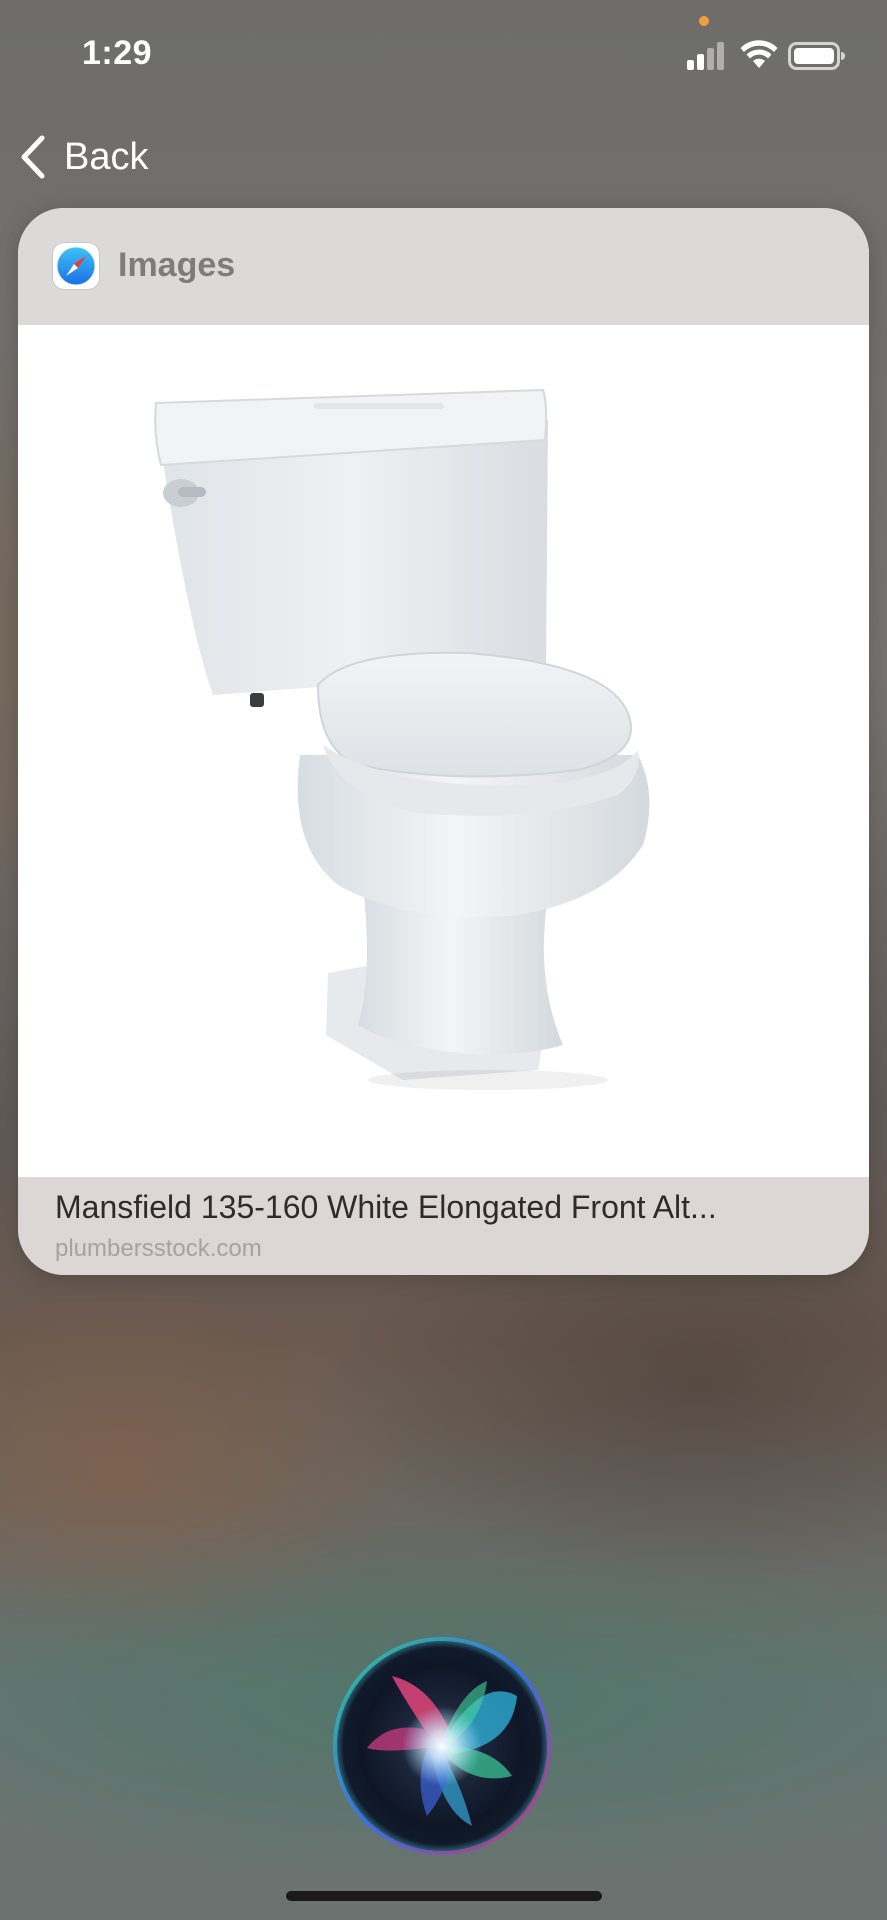  I want to click on status-time: 1:29, so click(117, 53).